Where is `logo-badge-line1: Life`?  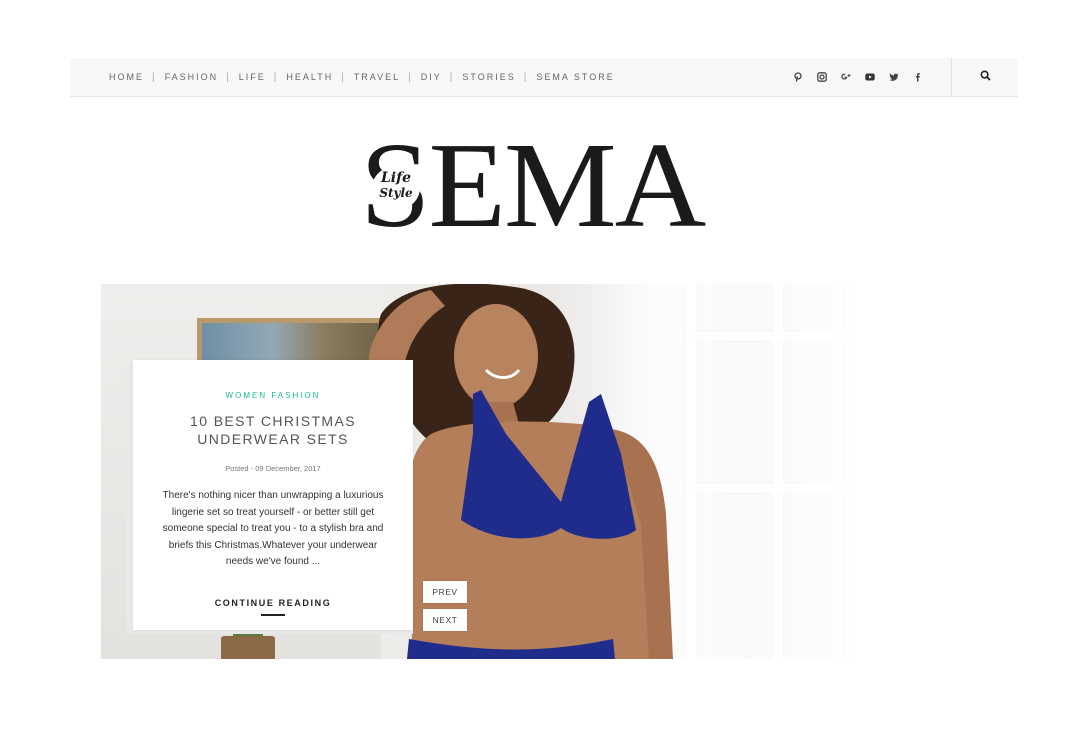
logo-badge-line1: Life is located at coordinates (396, 178).